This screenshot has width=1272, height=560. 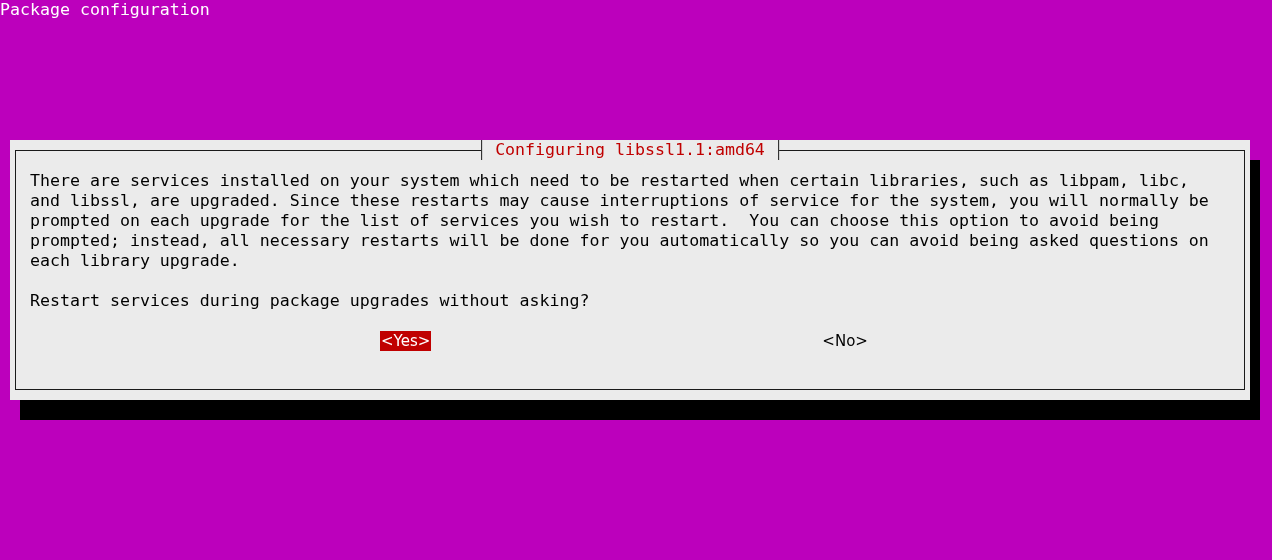 I want to click on screen-title: Package configuration, so click(x=105, y=10).